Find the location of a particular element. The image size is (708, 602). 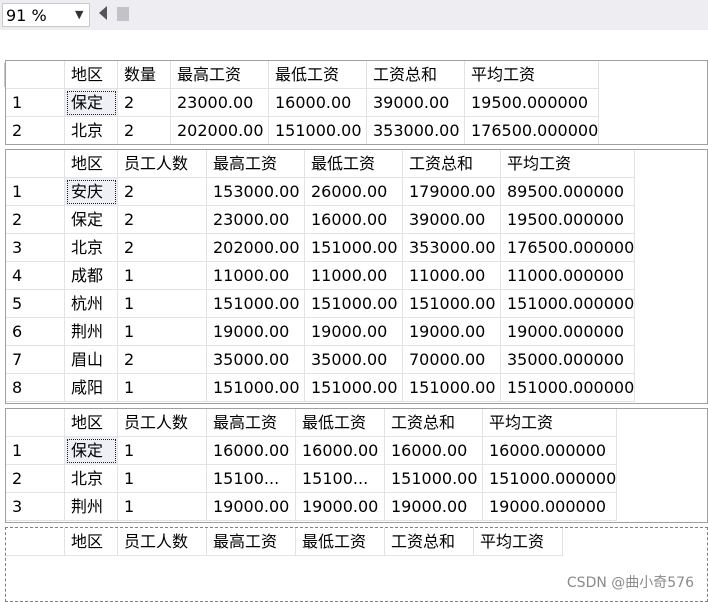

grid-cell: 202000.00 is located at coordinates (256, 248).